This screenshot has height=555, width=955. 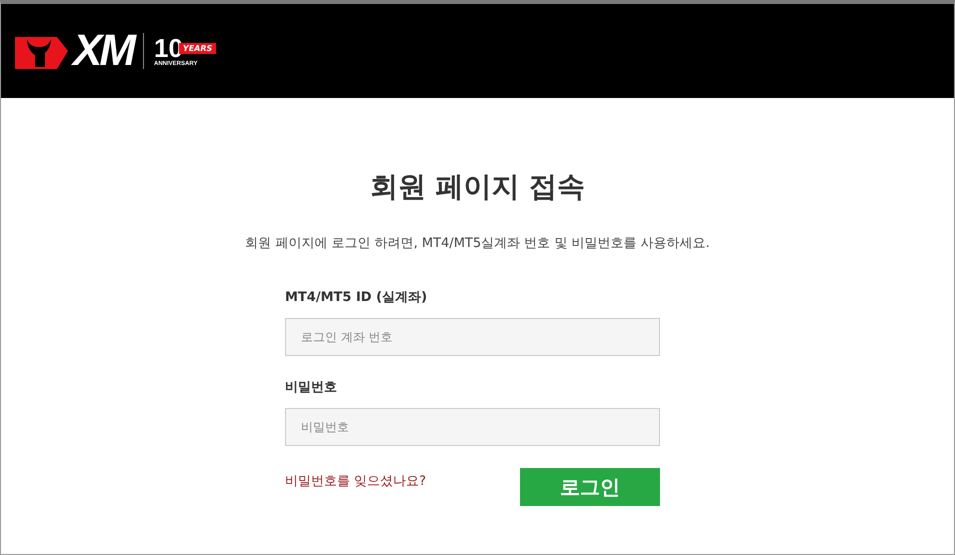 What do you see at coordinates (478, 187) in the screenshot?
I see `page-title: 회원 페이지 접속` at bounding box center [478, 187].